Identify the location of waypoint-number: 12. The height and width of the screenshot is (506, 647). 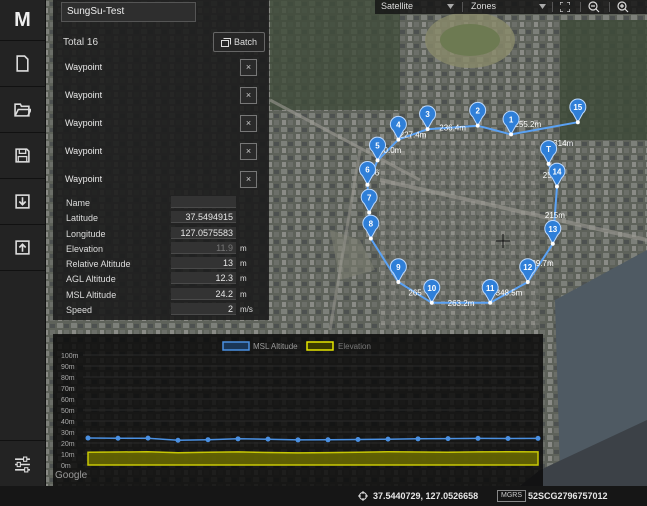
(527, 267).